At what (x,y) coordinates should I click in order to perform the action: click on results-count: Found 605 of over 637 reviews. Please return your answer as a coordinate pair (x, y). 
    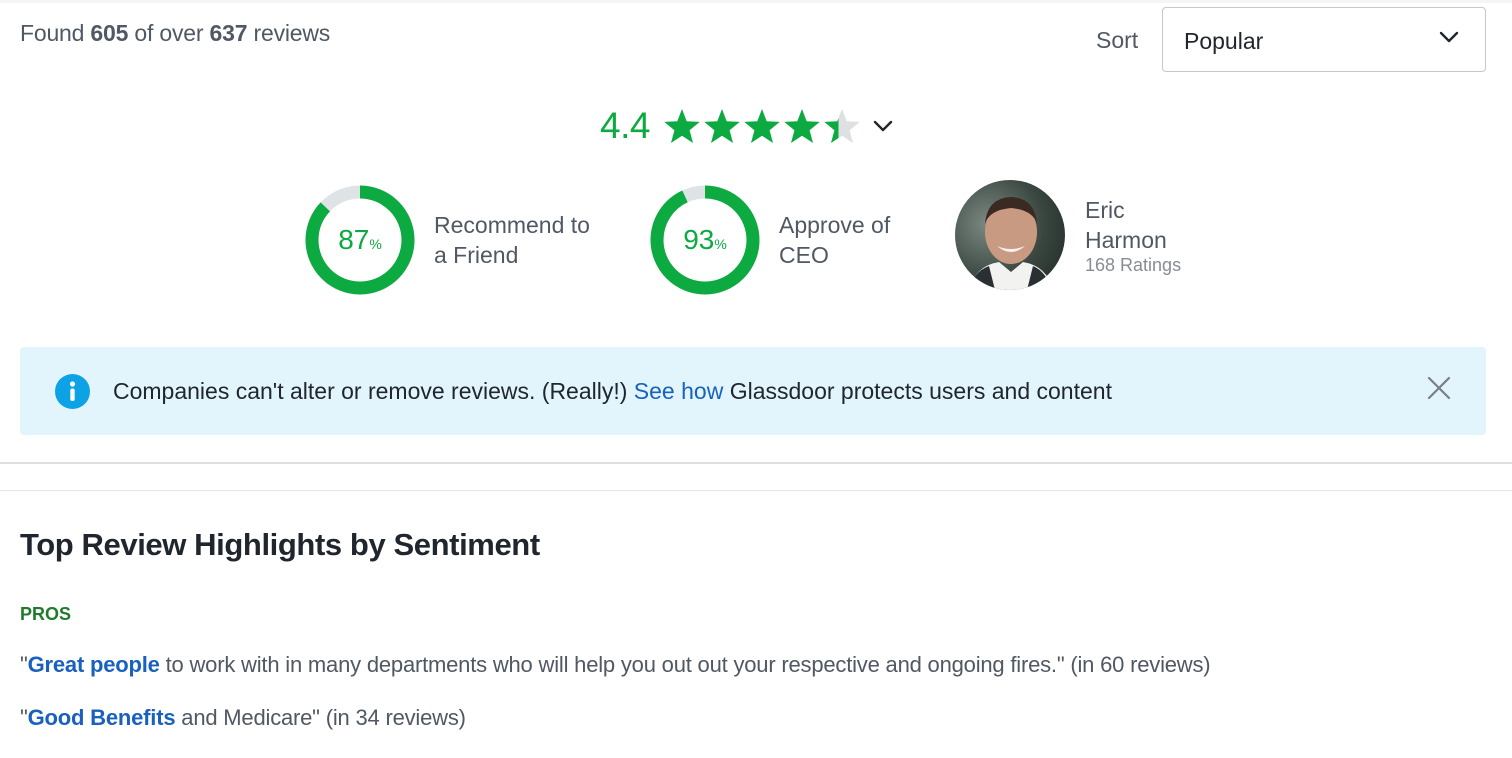
    Looking at the image, I should click on (175, 33).